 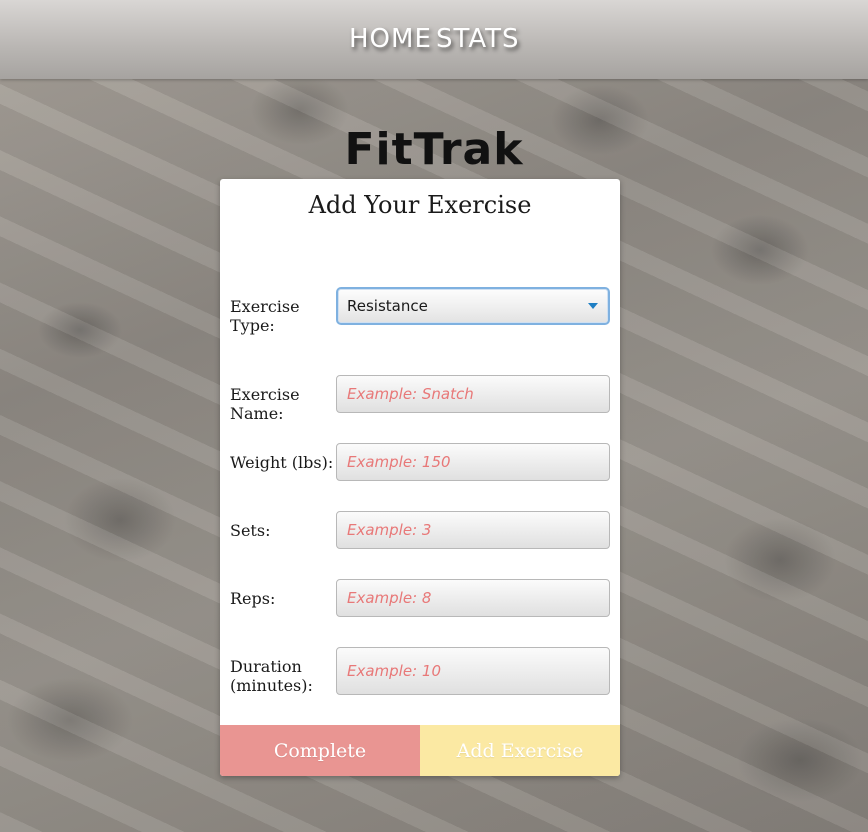 I want to click on duration-input, so click(x=473, y=671).